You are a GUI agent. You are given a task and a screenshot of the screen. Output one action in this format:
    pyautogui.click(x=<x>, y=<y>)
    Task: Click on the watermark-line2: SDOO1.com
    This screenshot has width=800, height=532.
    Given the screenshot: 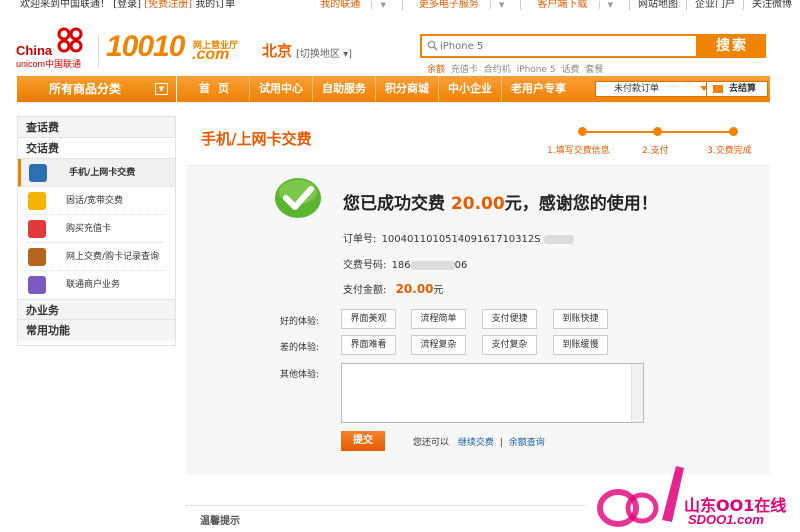 What is the action you would take?
    pyautogui.click(x=726, y=519)
    